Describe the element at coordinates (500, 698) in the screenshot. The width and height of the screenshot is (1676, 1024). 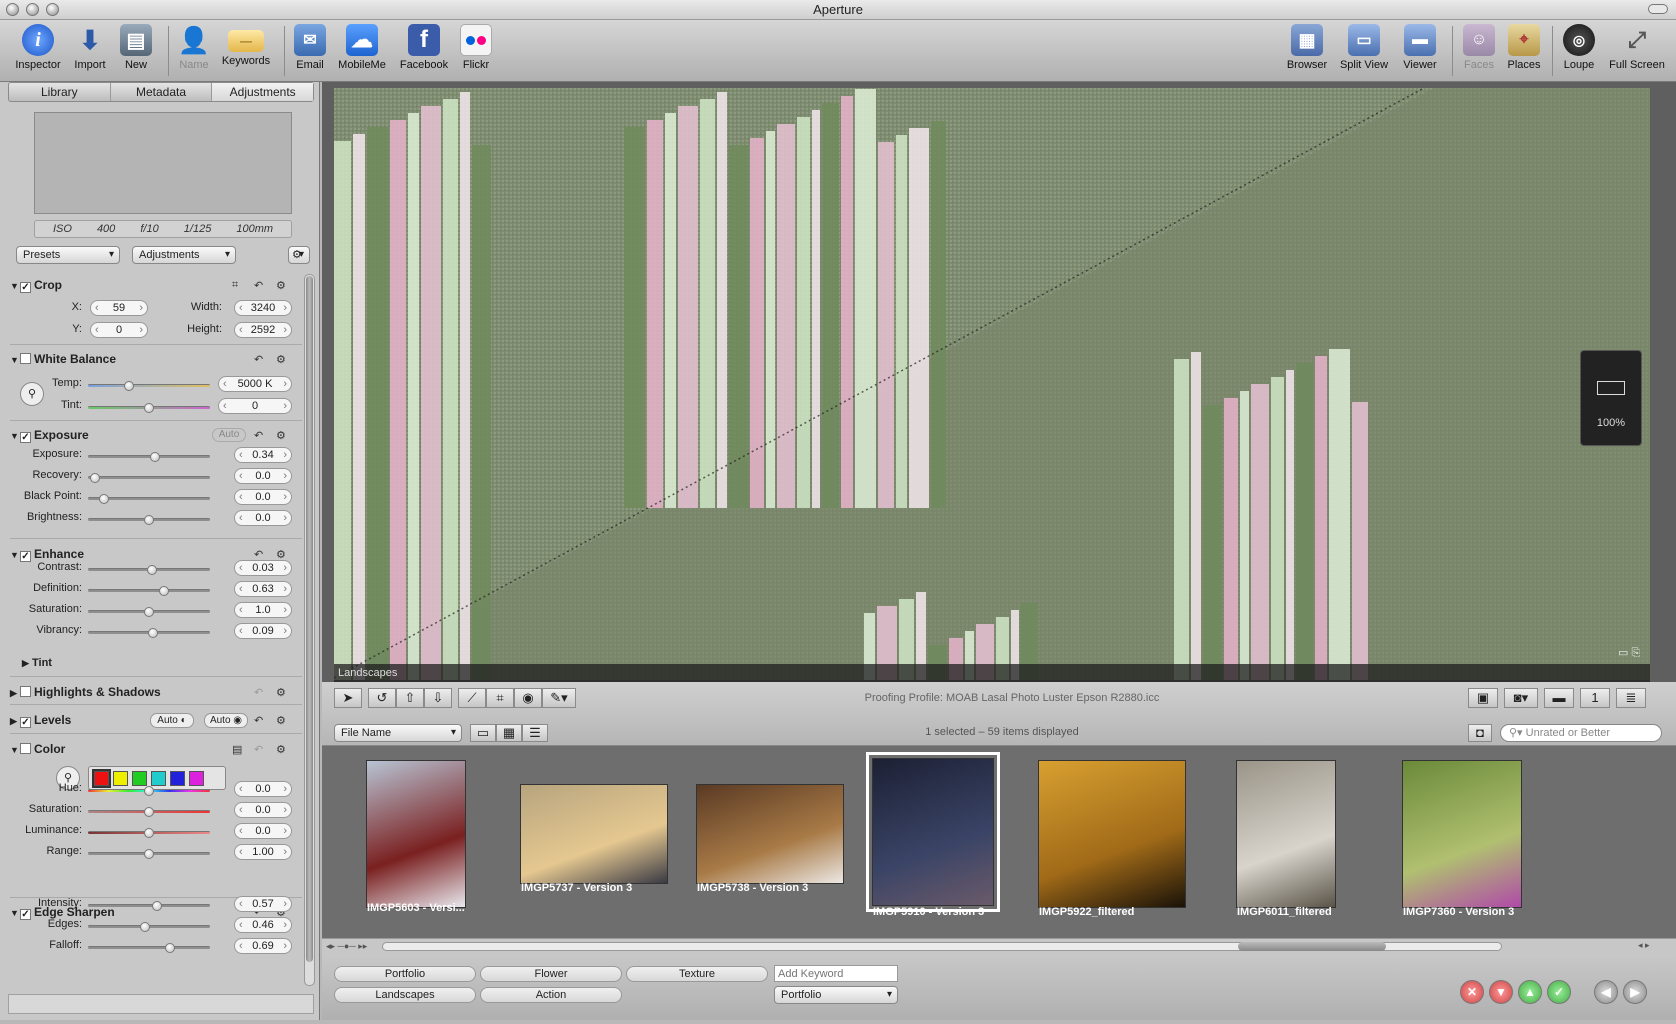
I see `crop-tool: ⌗` at that location.